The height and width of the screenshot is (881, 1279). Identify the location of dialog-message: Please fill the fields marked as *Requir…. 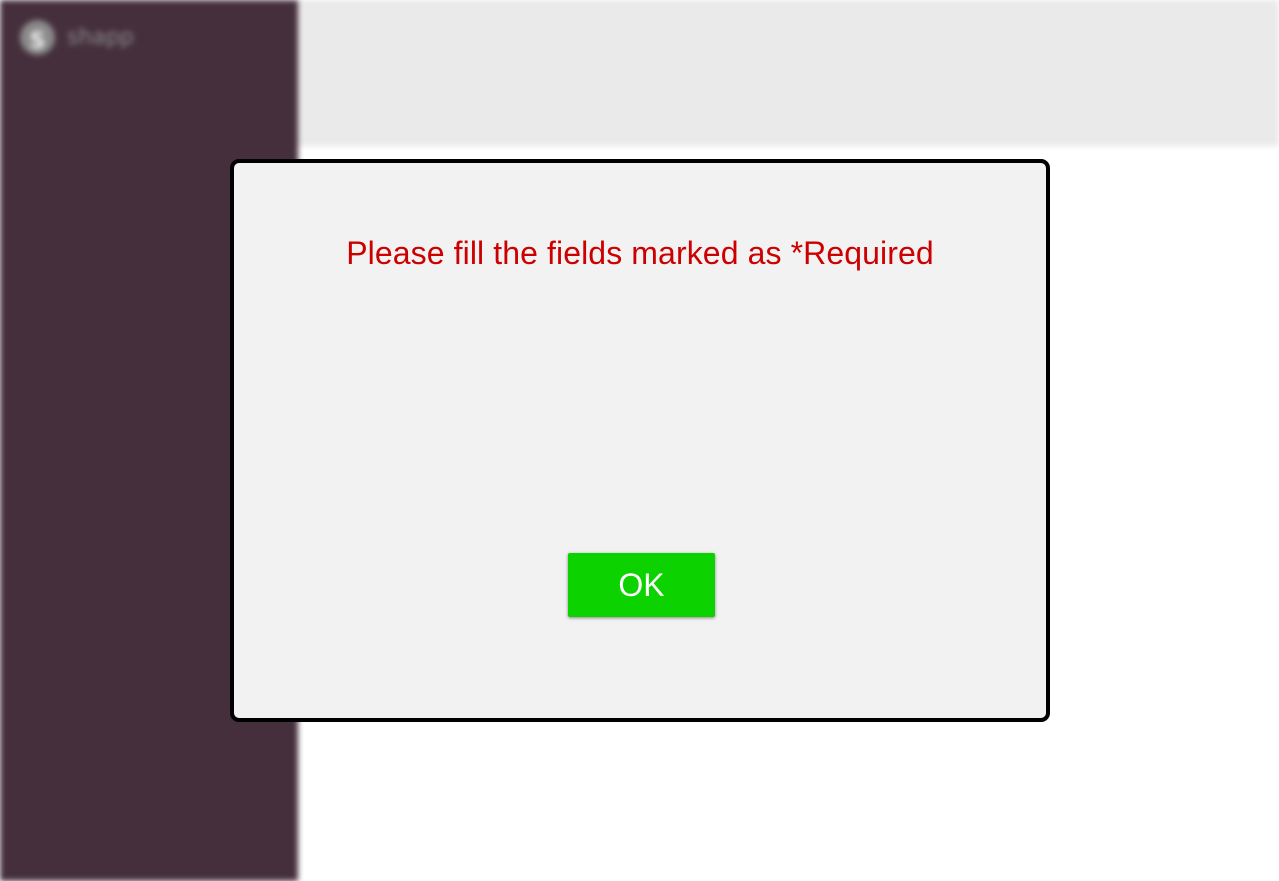
(640, 253).